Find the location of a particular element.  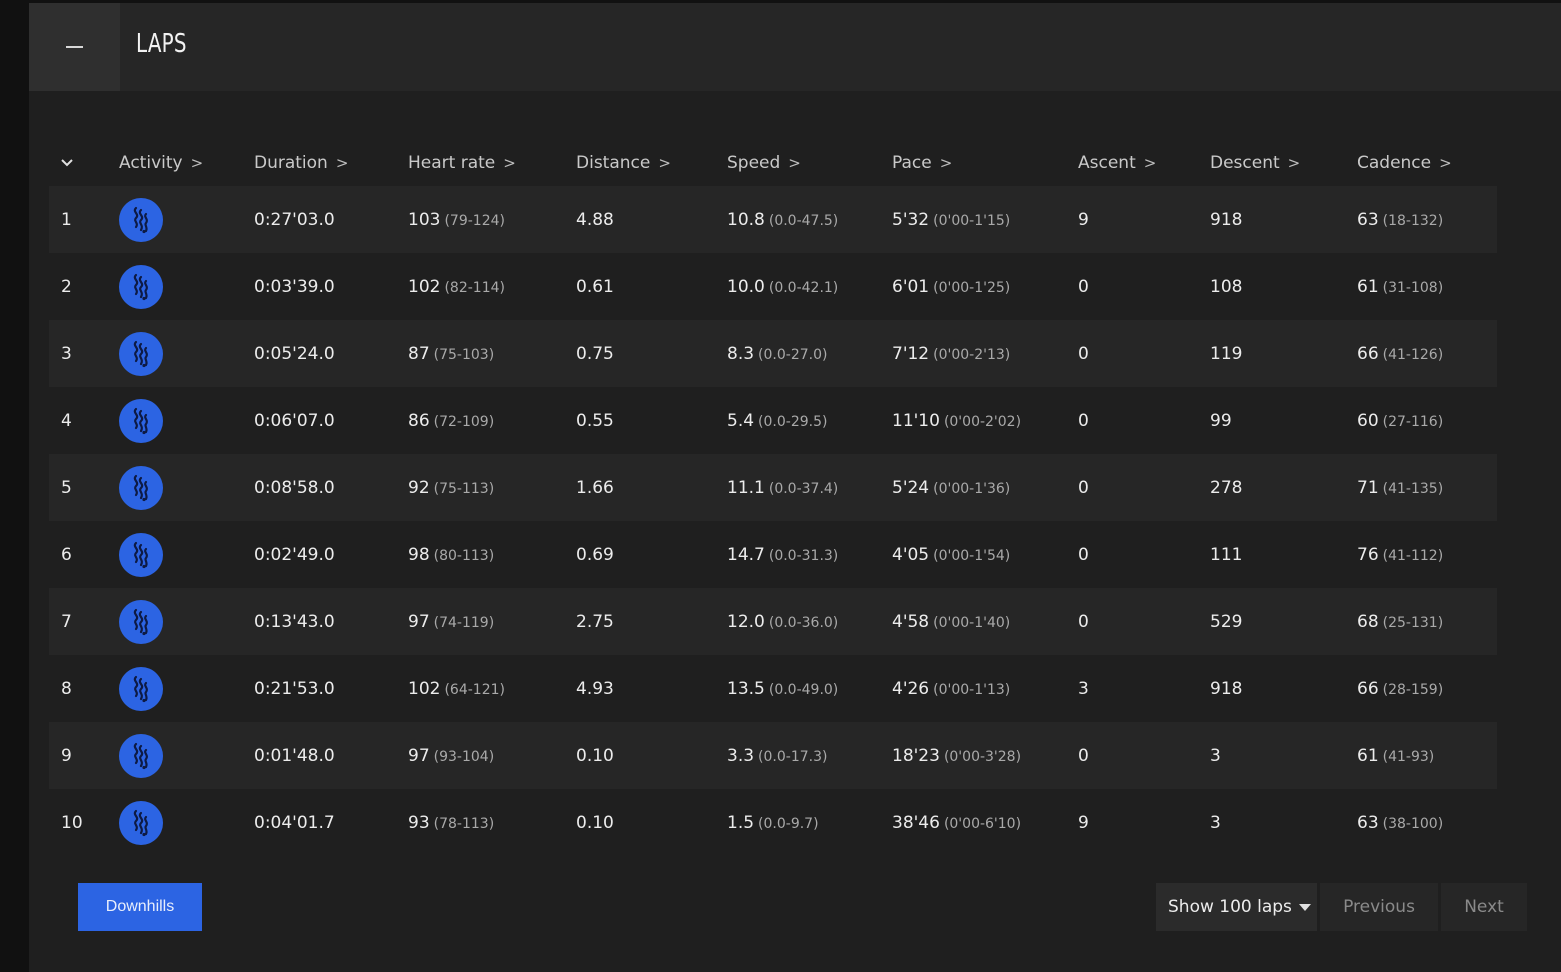

lap-number: 3 is located at coordinates (66, 353).